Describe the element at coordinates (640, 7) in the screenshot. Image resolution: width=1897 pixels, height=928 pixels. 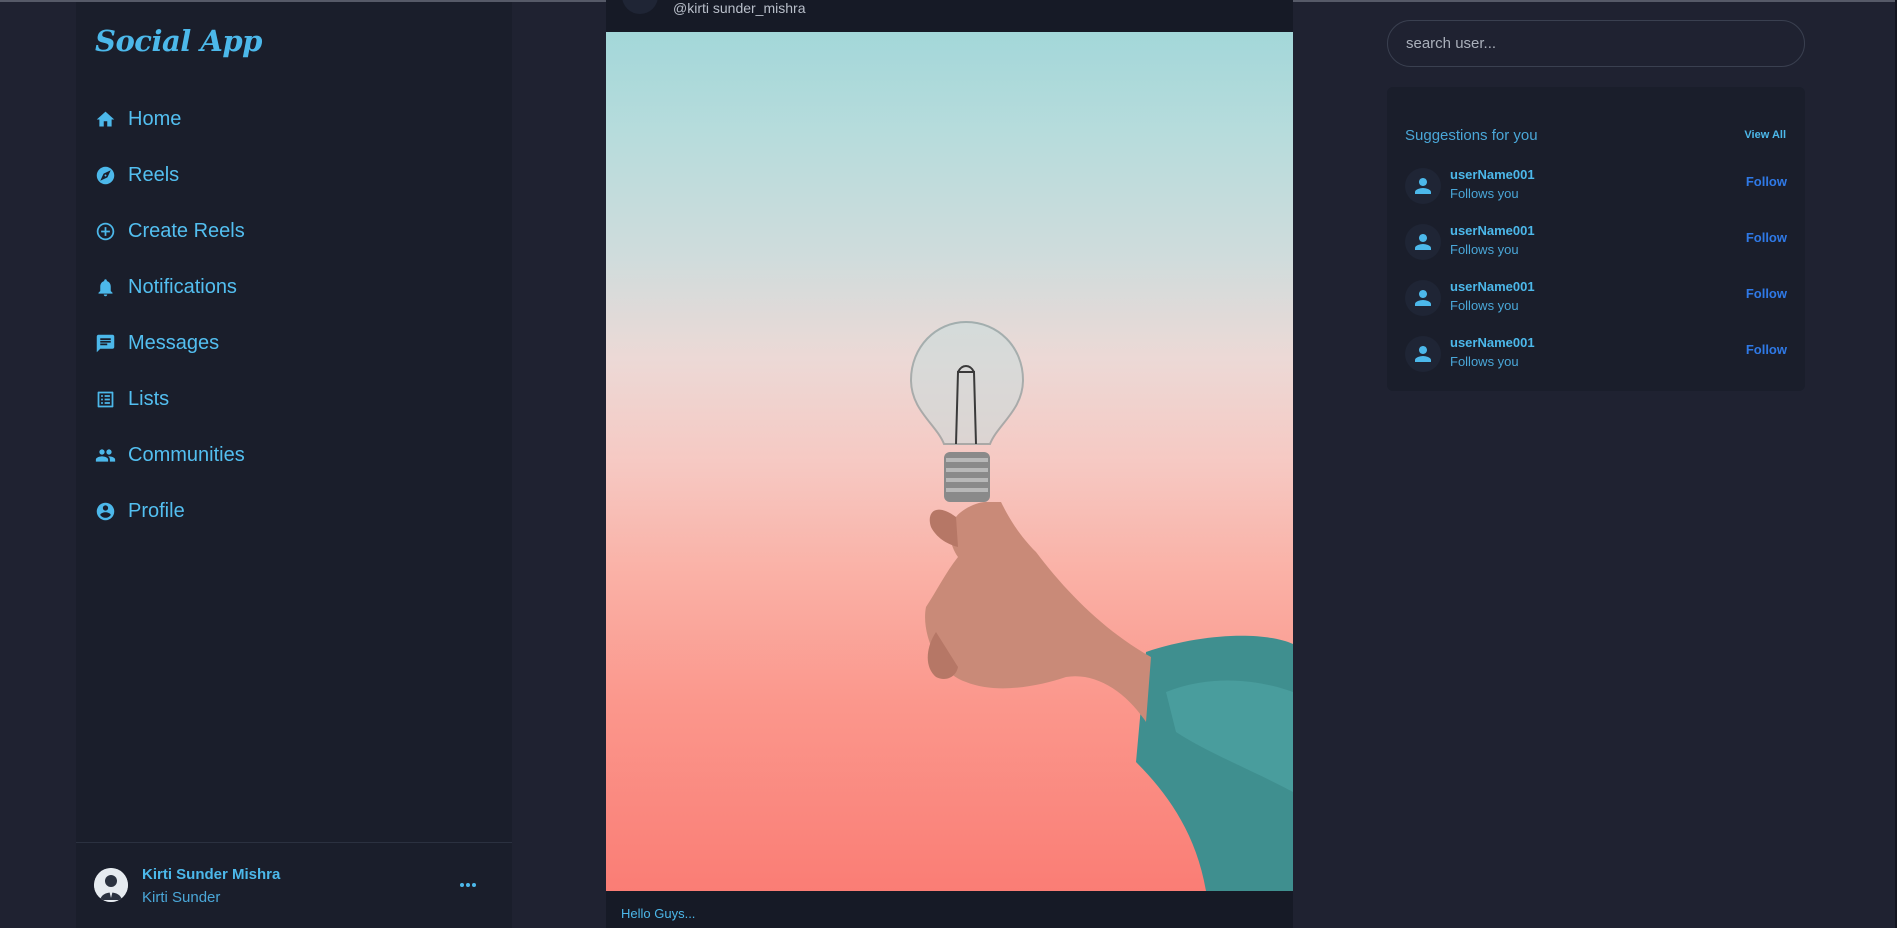
I see `post-author-avatar` at that location.